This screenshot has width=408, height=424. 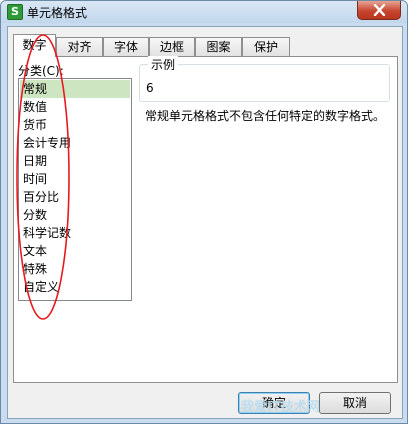 I want to click on category-item-number: 数值, so click(x=75, y=107).